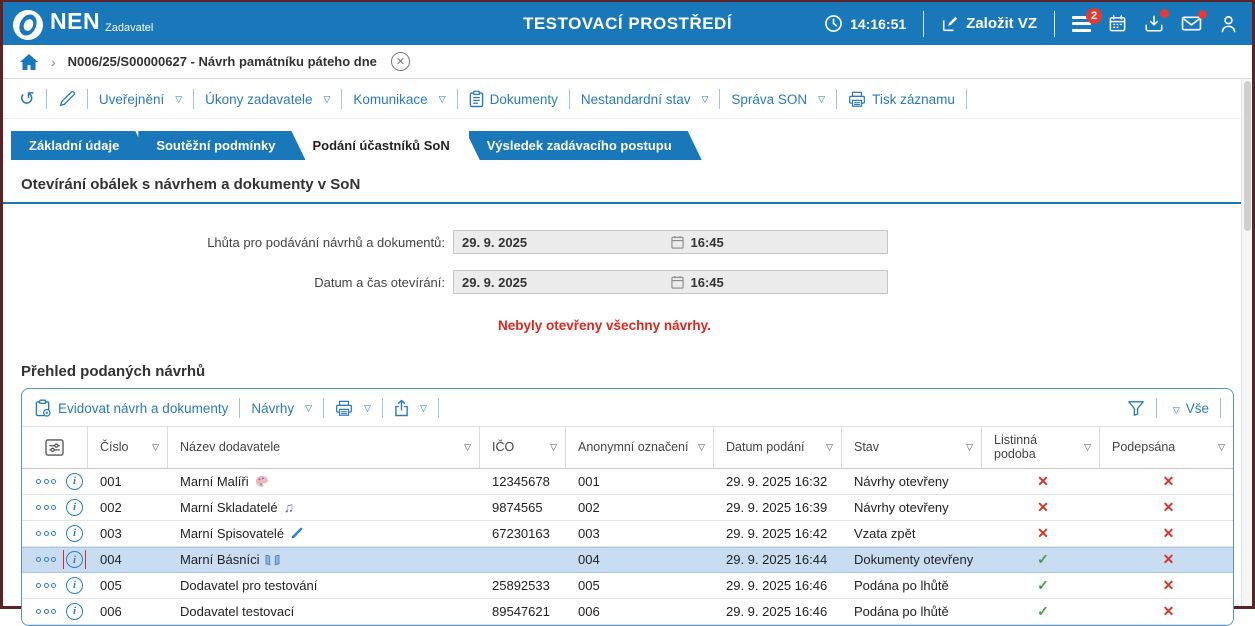 The image size is (1255, 626). Describe the element at coordinates (111, 507) in the screenshot. I see `cell-cislo: 002` at that location.